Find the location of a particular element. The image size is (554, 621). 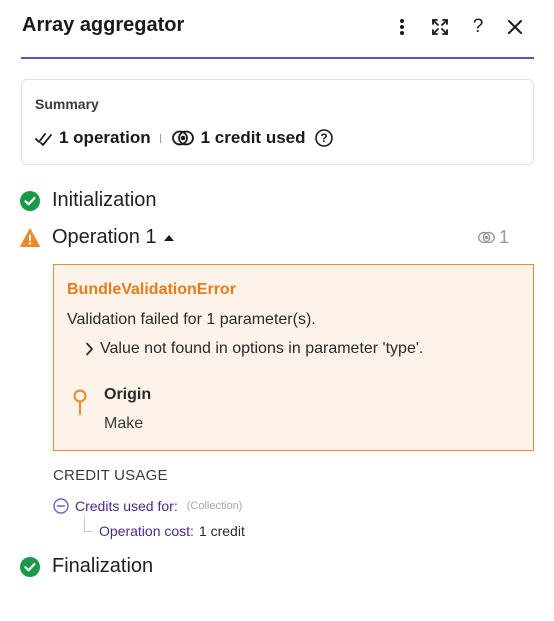

tree-connector is located at coordinates (88, 524).